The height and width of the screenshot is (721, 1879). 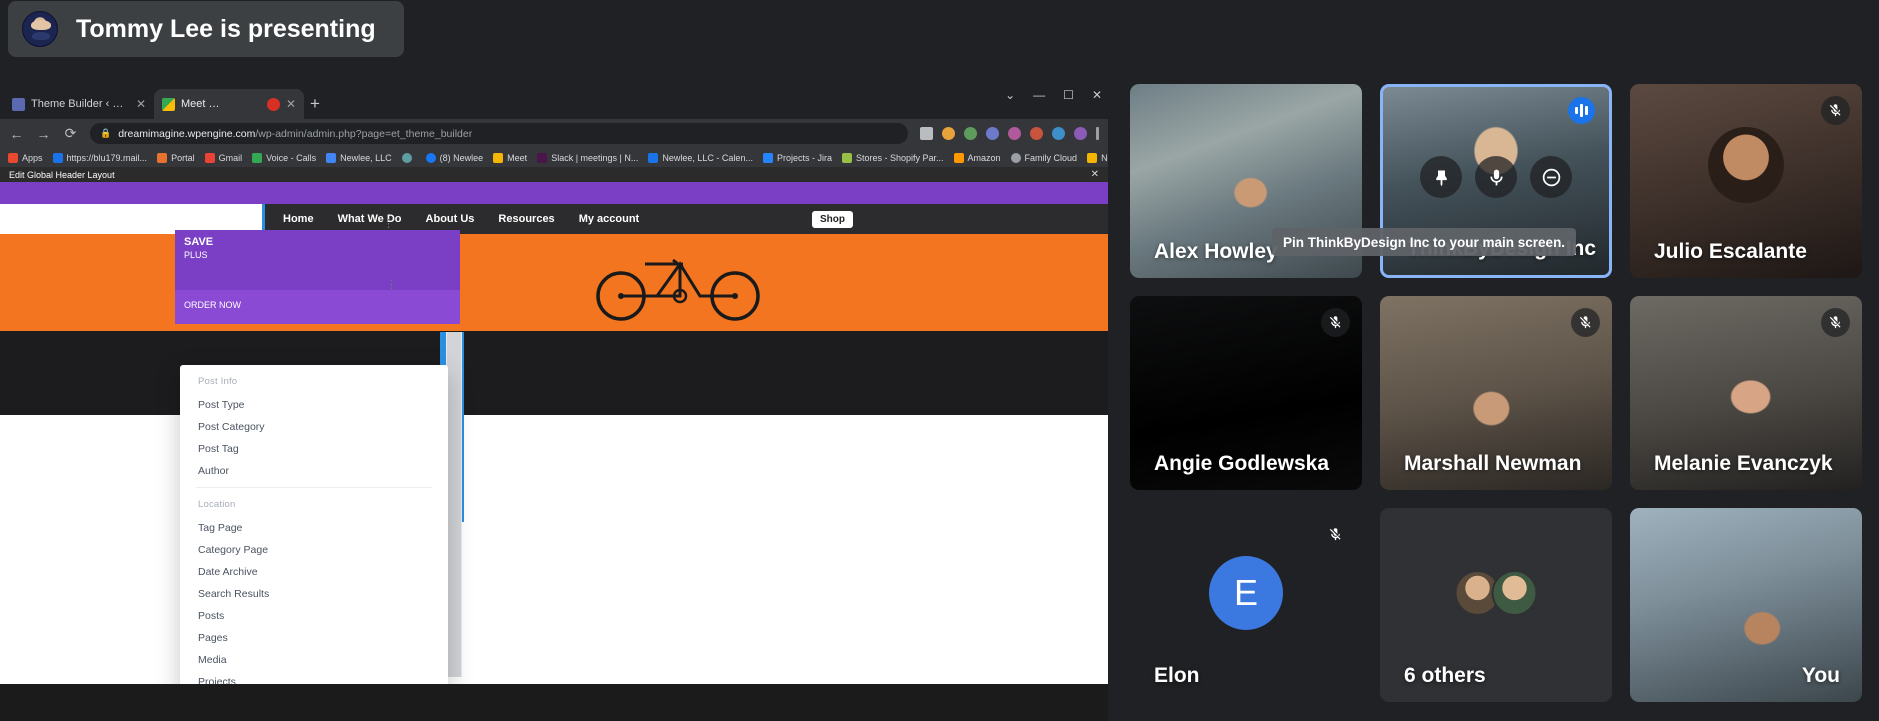 I want to click on dropdown-item-date-archive: Date Archive, so click(x=314, y=572).